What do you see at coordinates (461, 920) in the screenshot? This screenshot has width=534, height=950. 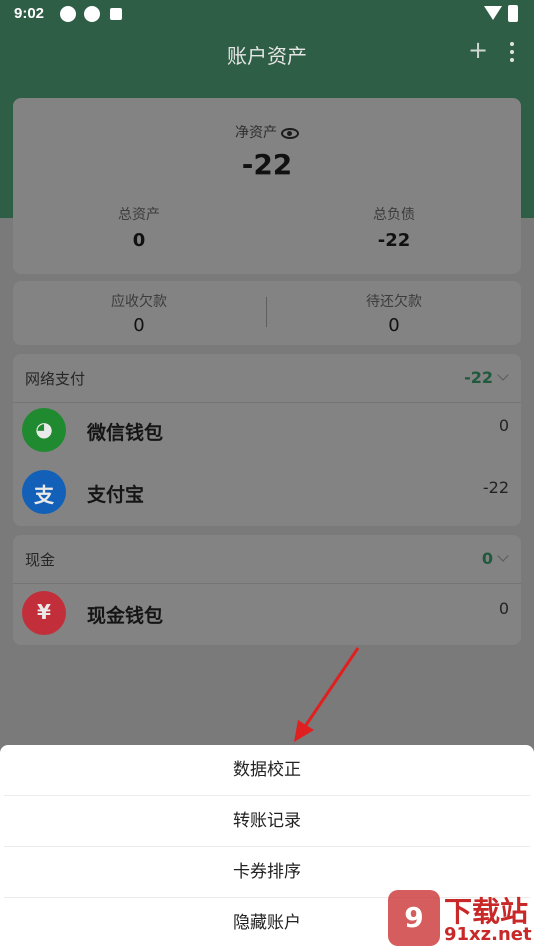 I see `watermark: 9 下载站 91xz.net` at bounding box center [461, 920].